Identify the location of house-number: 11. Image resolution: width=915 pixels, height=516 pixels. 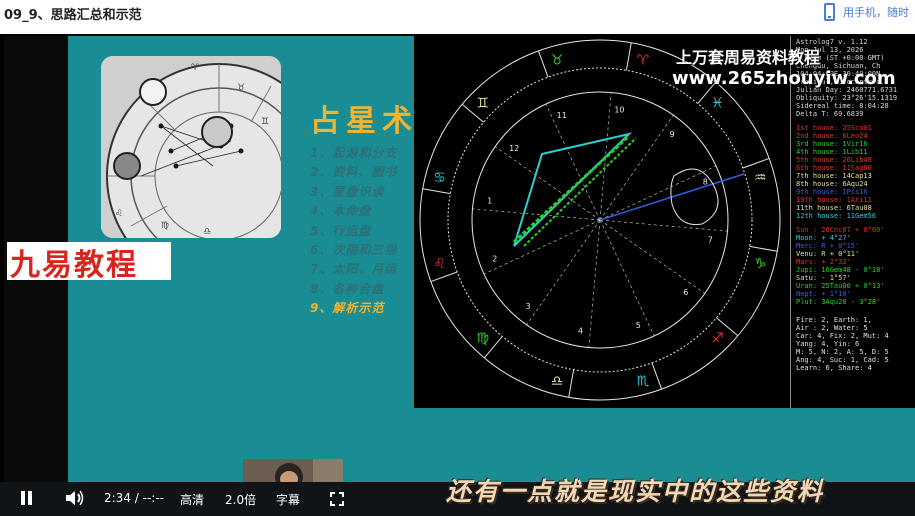
(562, 115).